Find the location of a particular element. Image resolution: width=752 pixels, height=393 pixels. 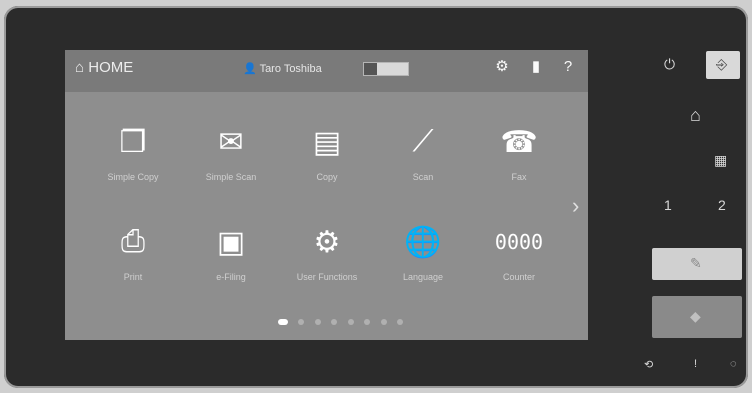

fax-icon: ☎ is located at coordinates (519, 142).